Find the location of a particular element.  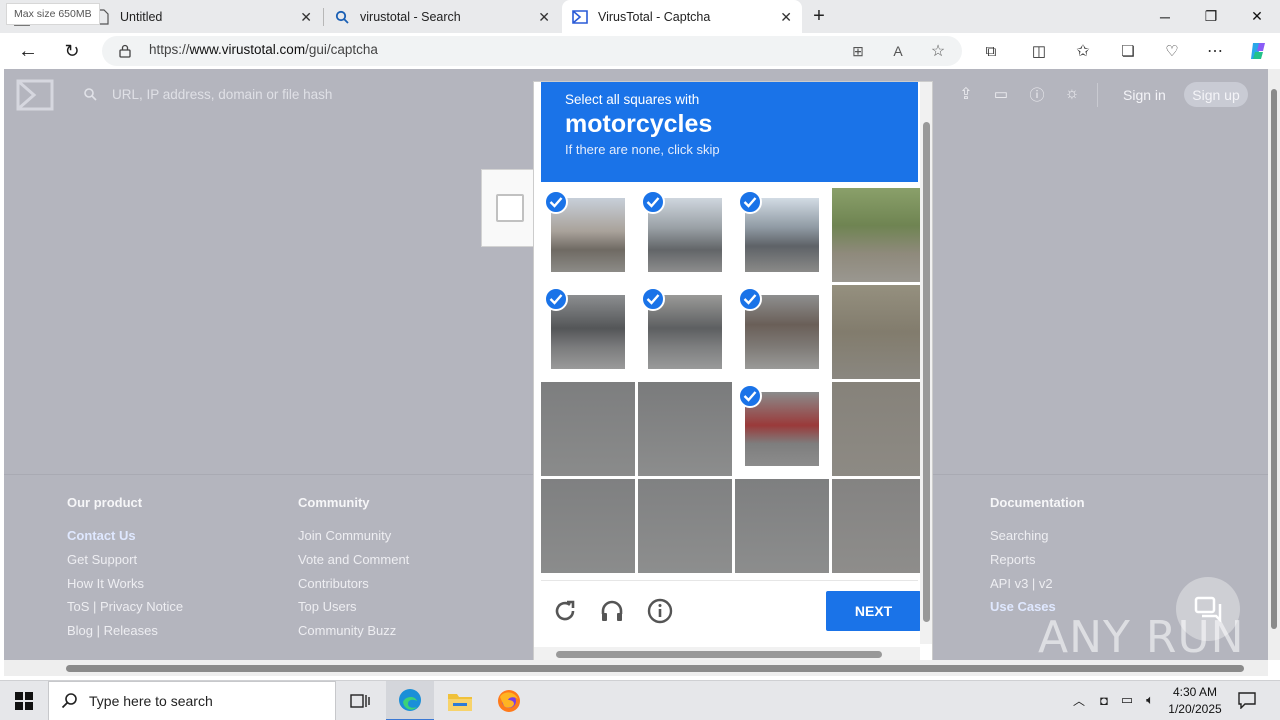

url-text: https://www.virustotal.com/gui/captcha is located at coordinates (263, 49).